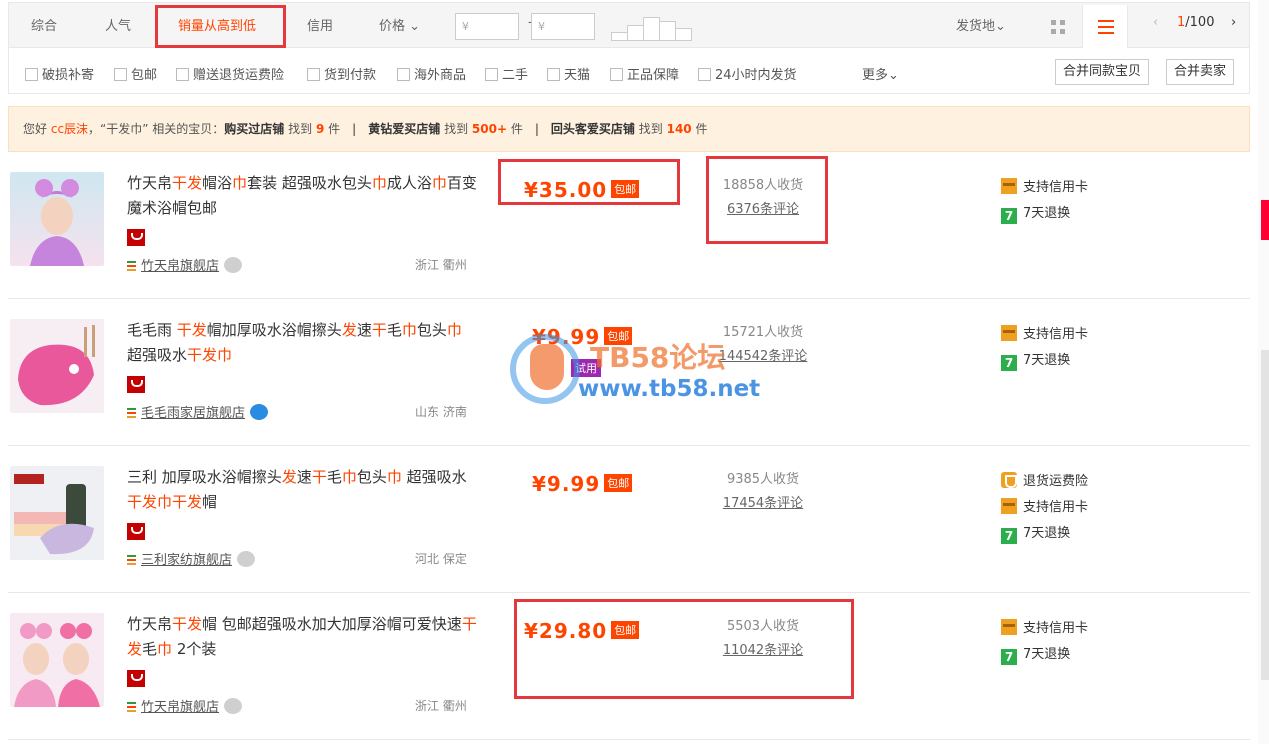 The width and height of the screenshot is (1269, 744). I want to click on merge-seller-button: 合并卖家, so click(1200, 72).